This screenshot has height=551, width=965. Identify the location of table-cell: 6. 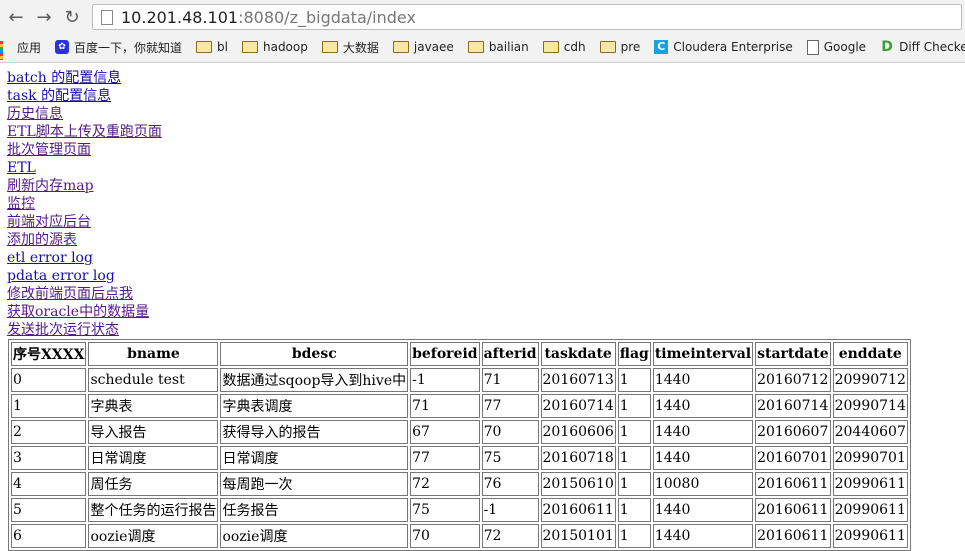
(49, 536).